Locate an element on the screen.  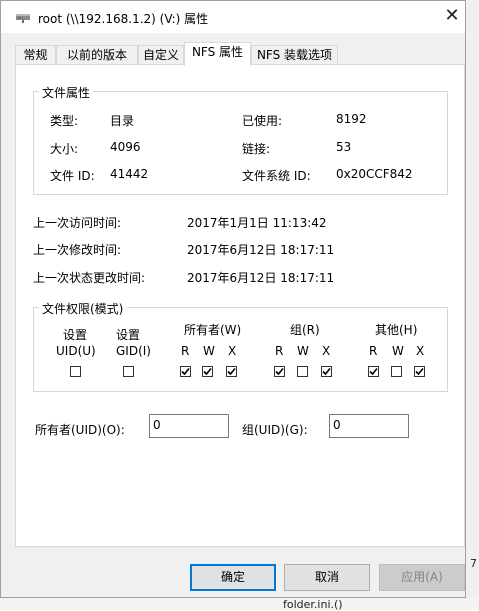
last-modify-value: 2017年6月12日 18:17:11 is located at coordinates (261, 250).